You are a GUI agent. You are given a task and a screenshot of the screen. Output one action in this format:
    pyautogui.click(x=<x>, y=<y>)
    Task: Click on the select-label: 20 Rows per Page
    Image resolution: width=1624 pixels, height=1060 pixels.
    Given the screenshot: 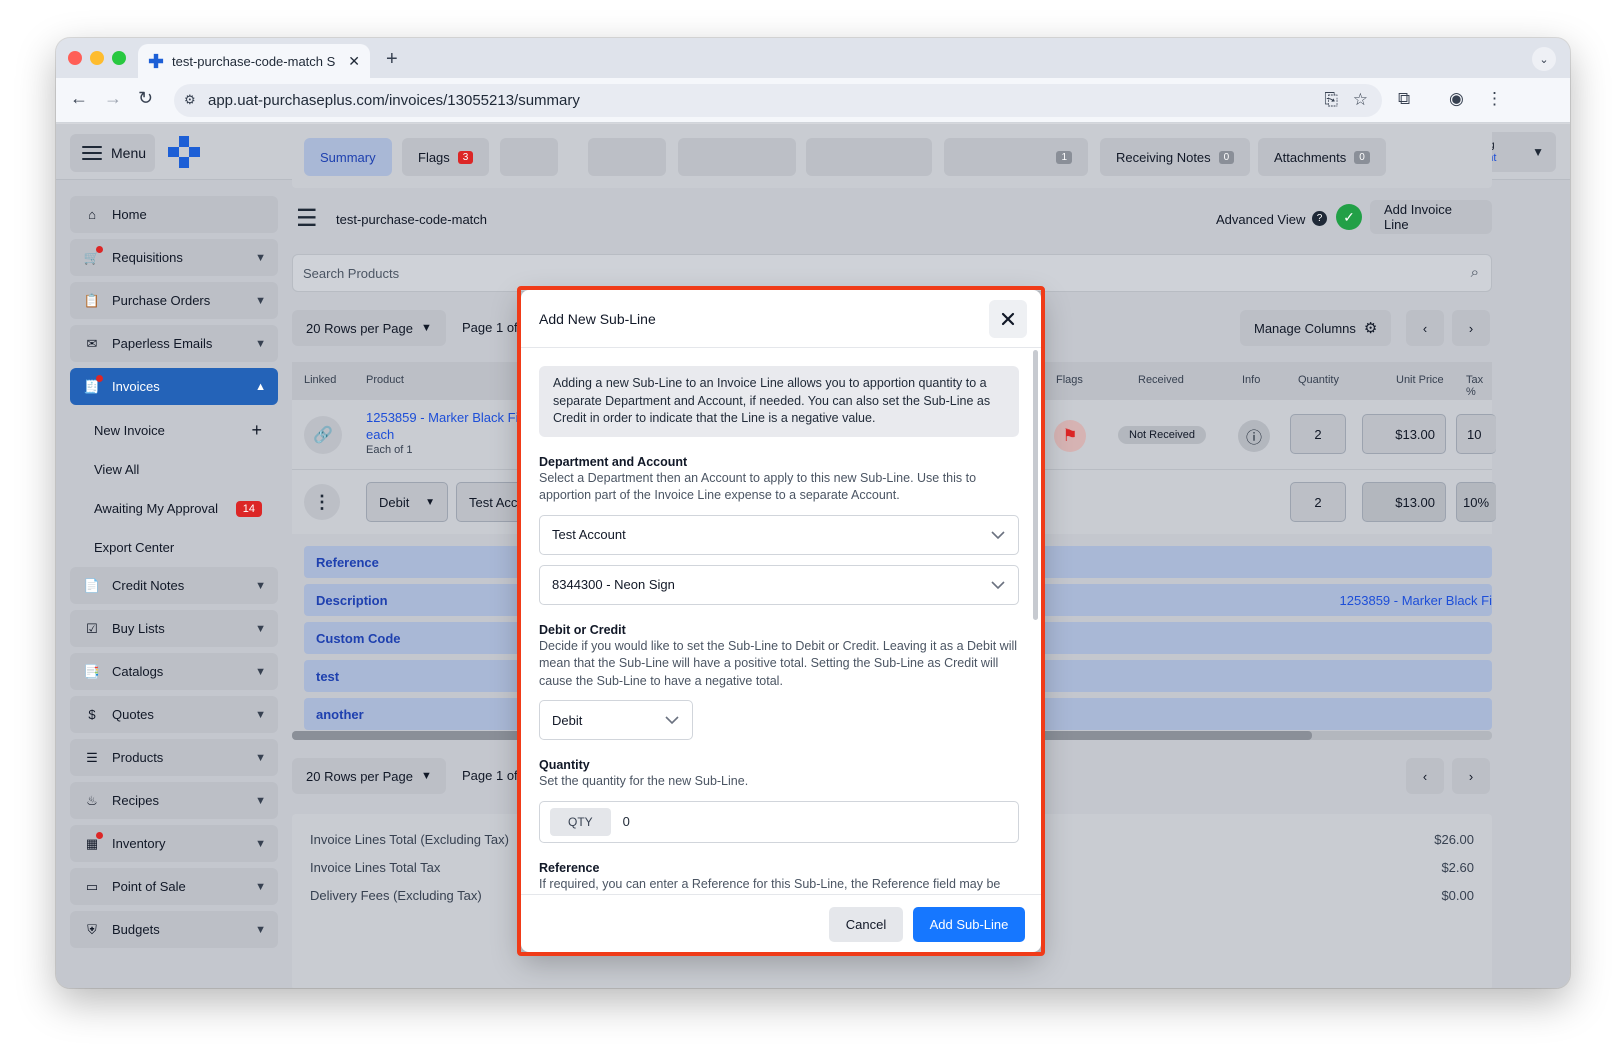 What is the action you would take?
    pyautogui.click(x=359, y=328)
    